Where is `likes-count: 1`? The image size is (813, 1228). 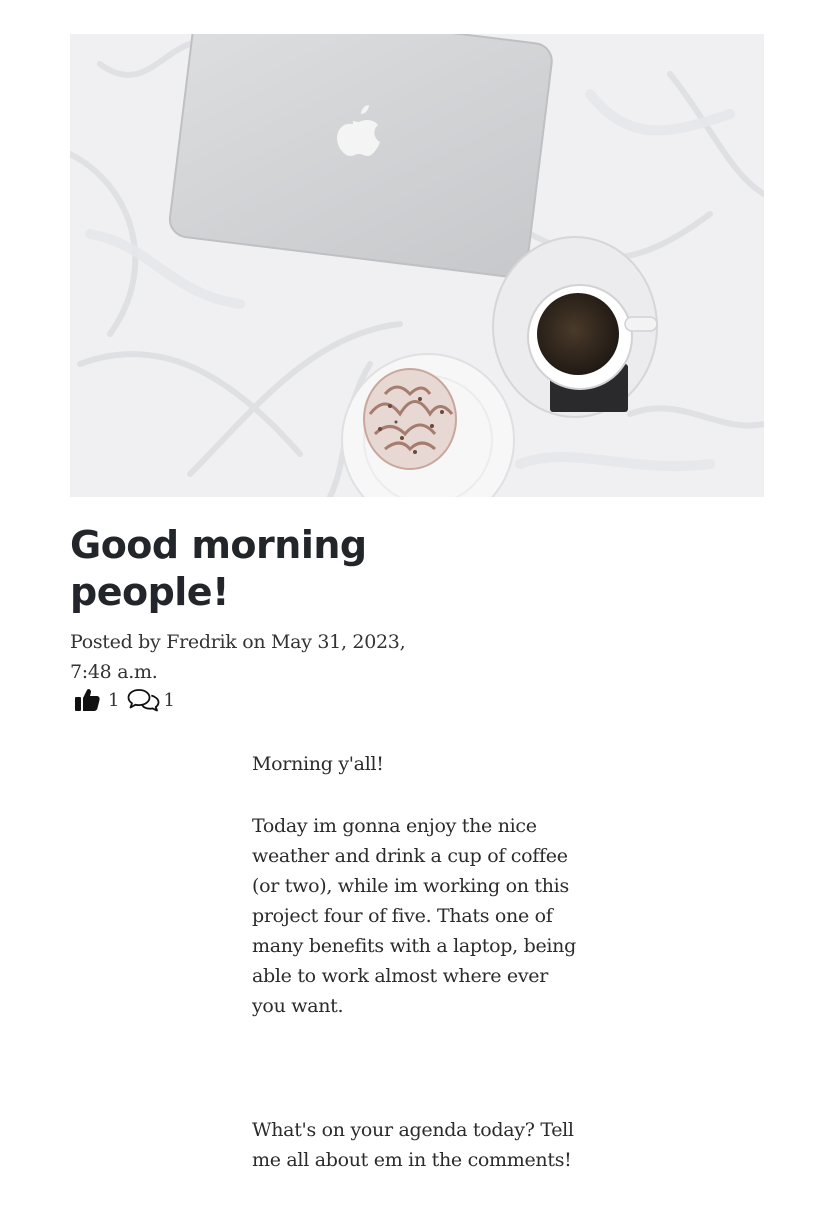
likes-count: 1 is located at coordinates (114, 700).